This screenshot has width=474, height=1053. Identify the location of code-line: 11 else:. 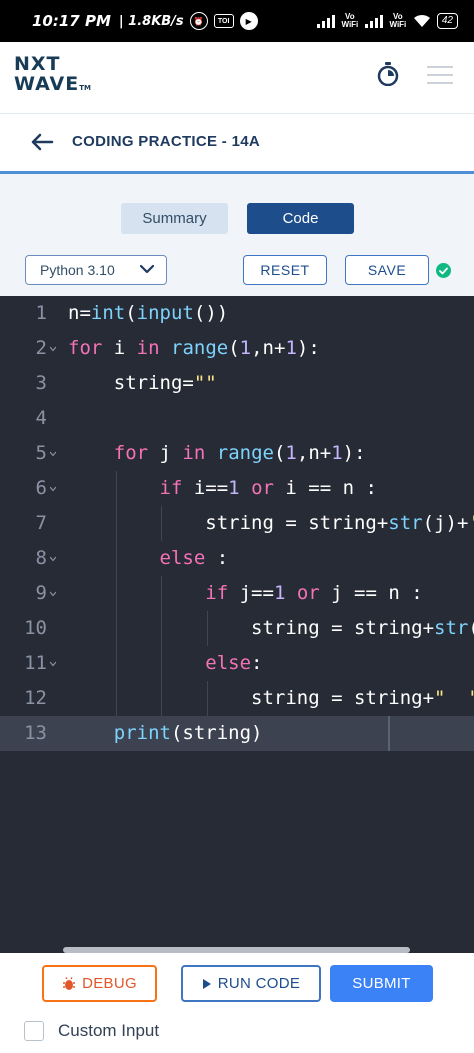
(237, 663).